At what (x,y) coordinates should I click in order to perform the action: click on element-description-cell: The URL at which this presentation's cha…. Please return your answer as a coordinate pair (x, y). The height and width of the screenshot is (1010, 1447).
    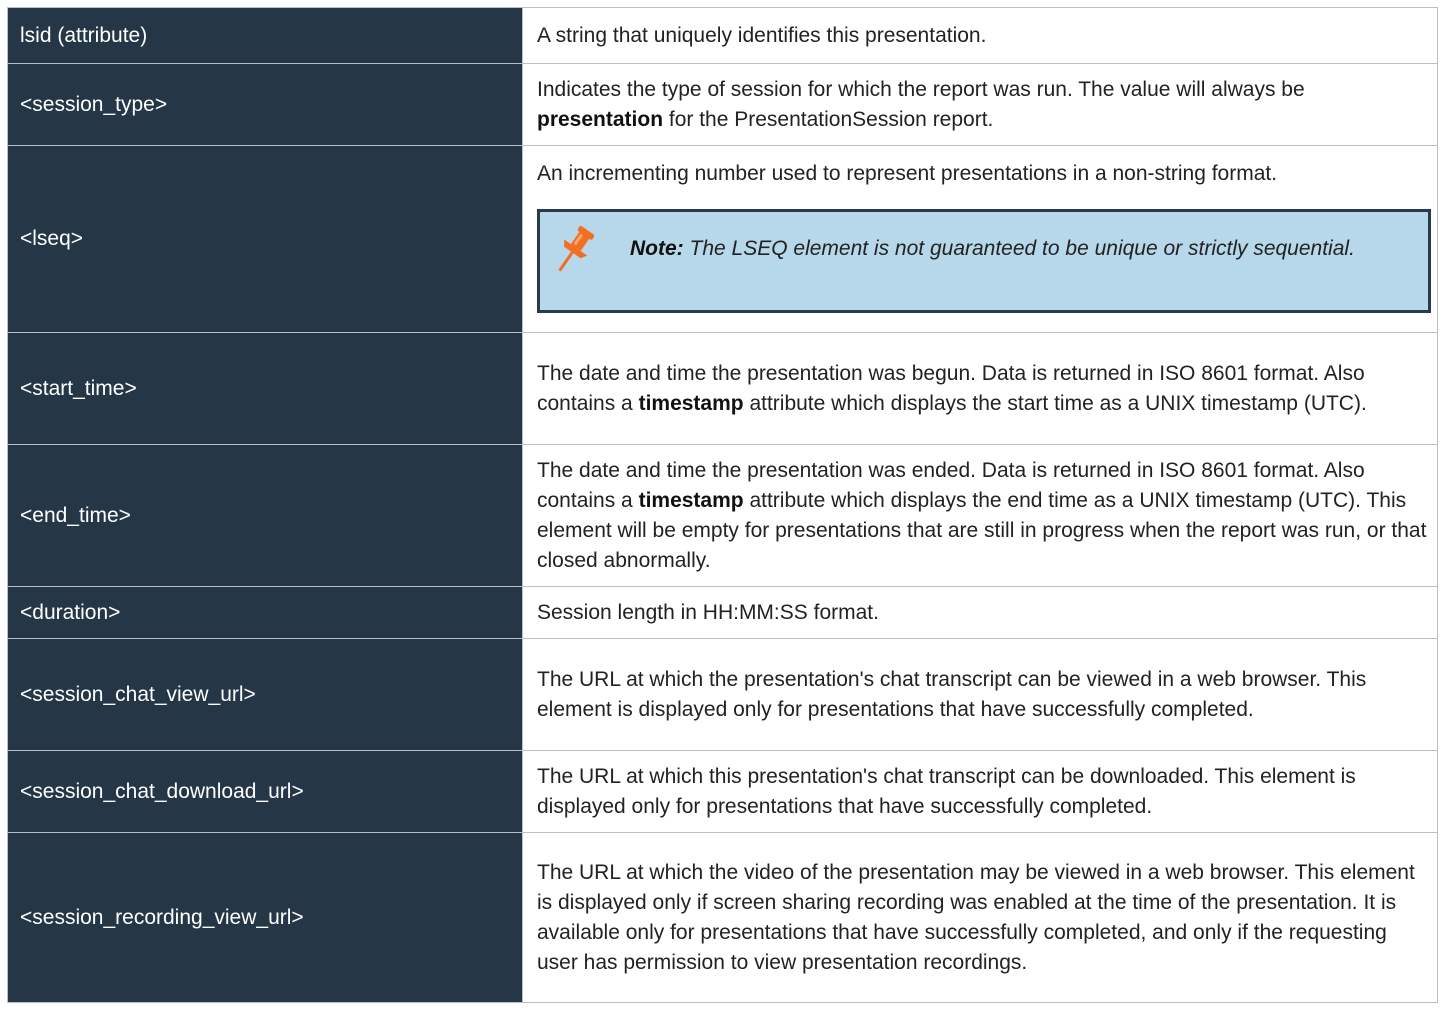
    Looking at the image, I should click on (980, 791).